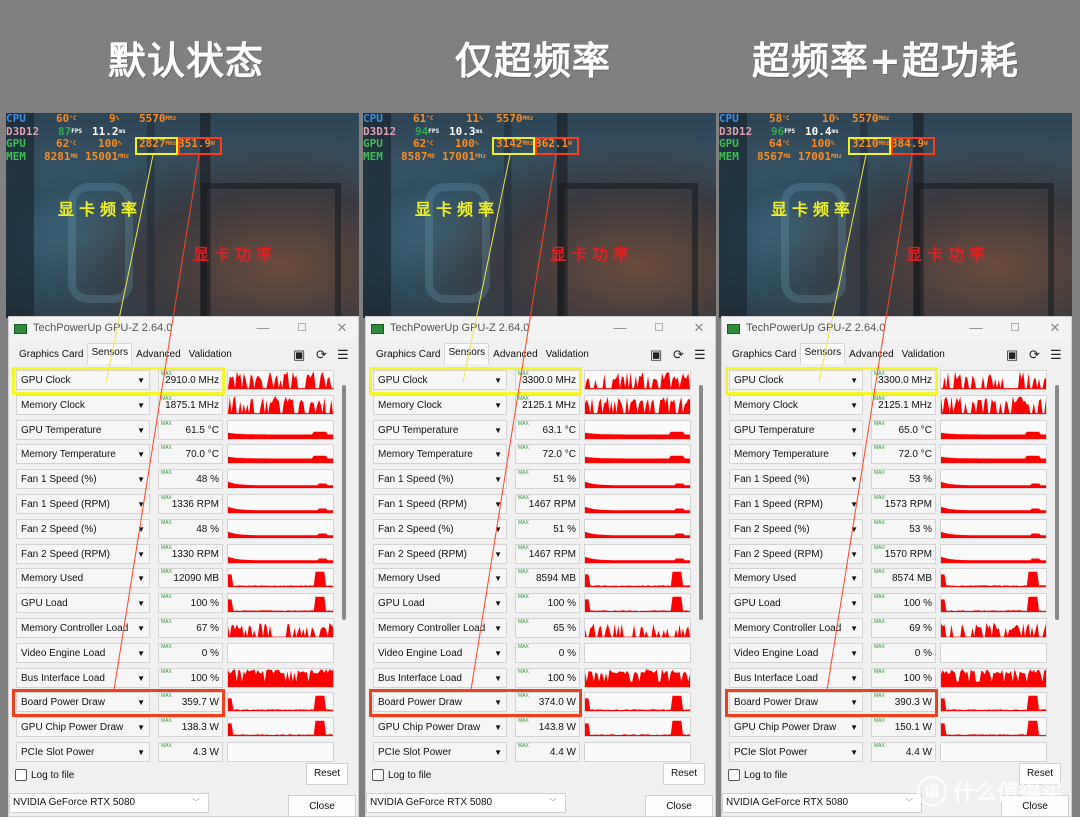 The image size is (1080, 817). Describe the element at coordinates (923, 354) in the screenshot. I see `tab-validation: Validation` at that location.